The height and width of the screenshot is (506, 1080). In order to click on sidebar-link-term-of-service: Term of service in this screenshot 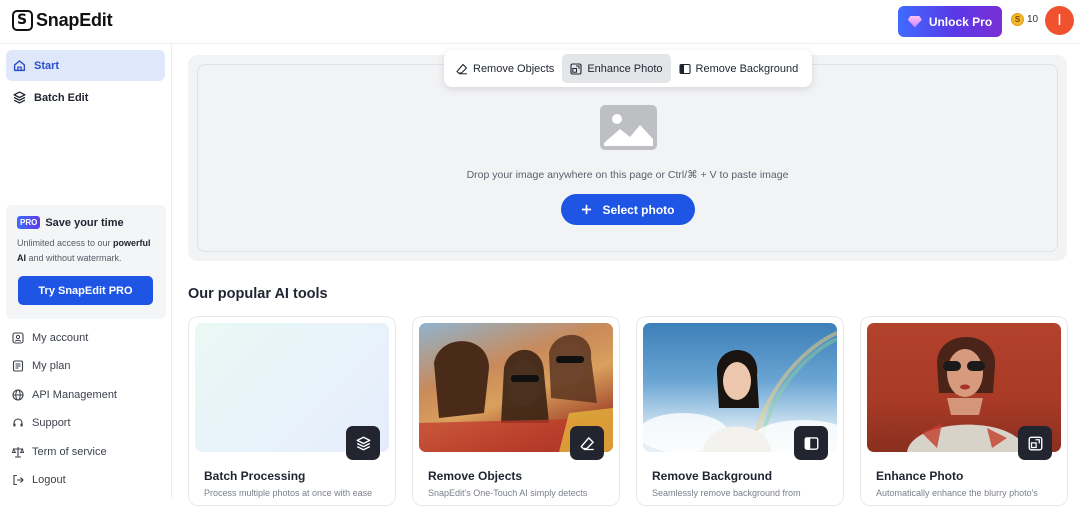, I will do `click(59, 452)`.